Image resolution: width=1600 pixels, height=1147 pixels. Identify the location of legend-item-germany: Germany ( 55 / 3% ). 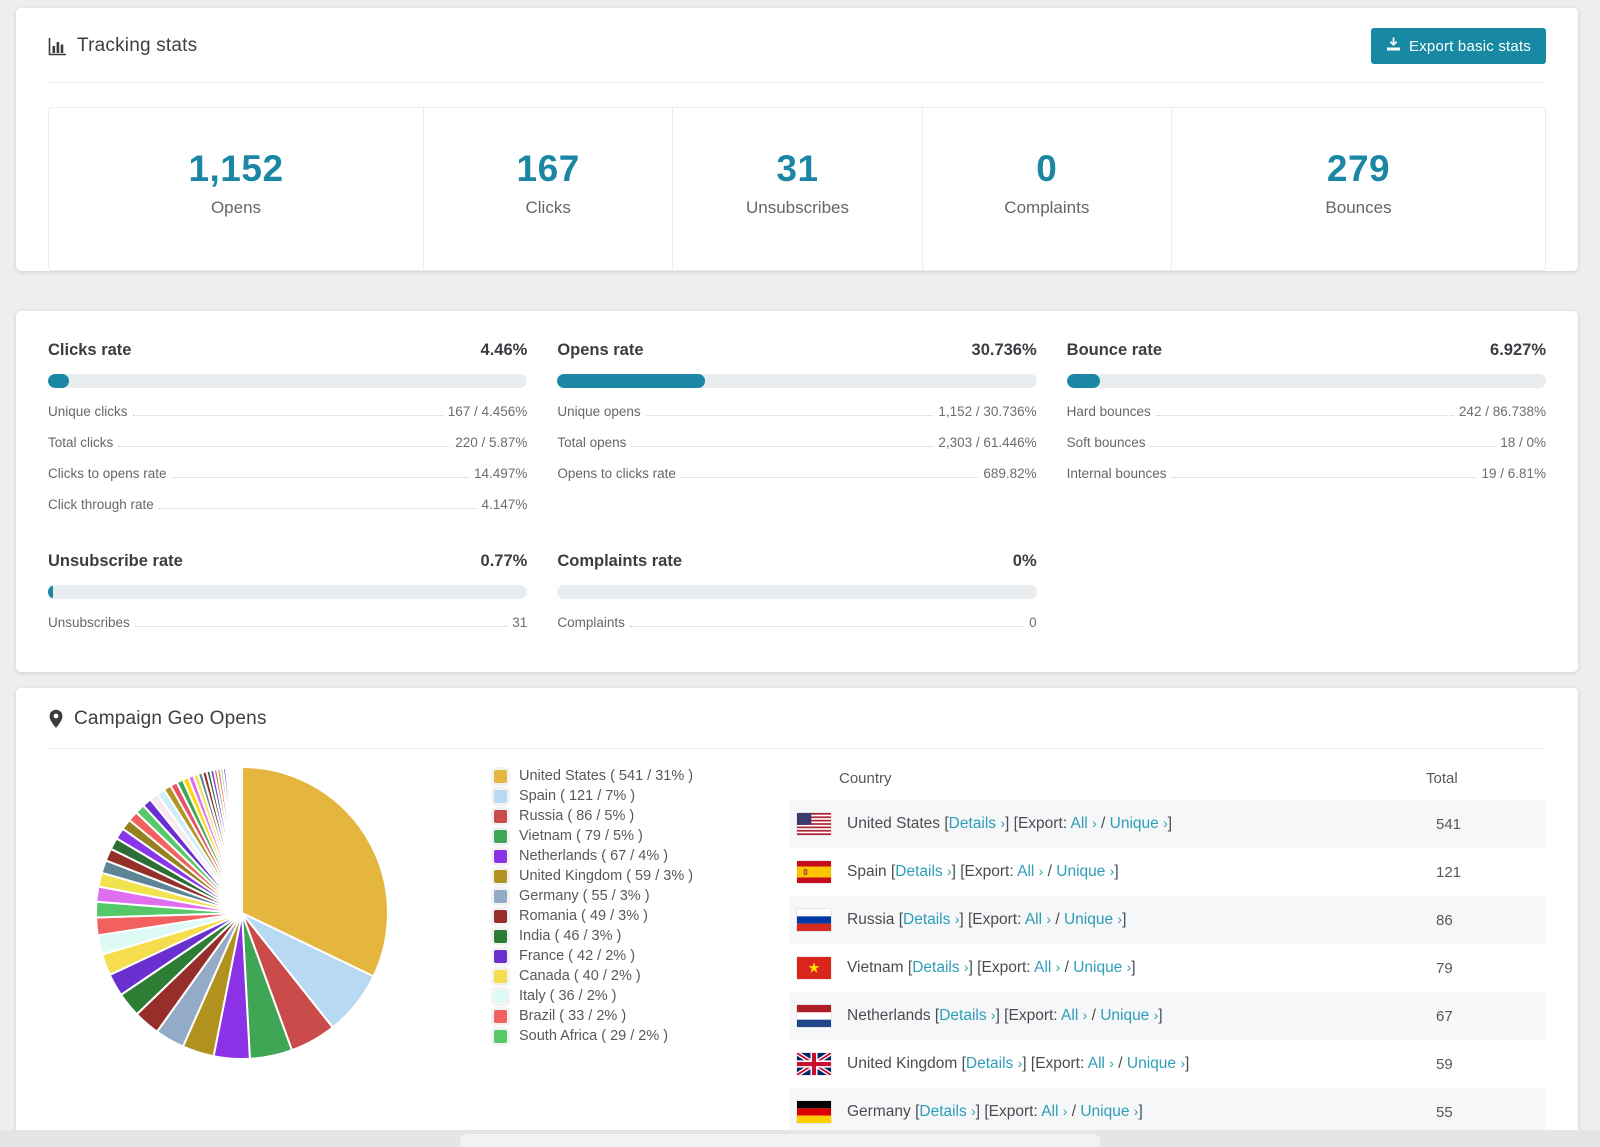
(636, 896).